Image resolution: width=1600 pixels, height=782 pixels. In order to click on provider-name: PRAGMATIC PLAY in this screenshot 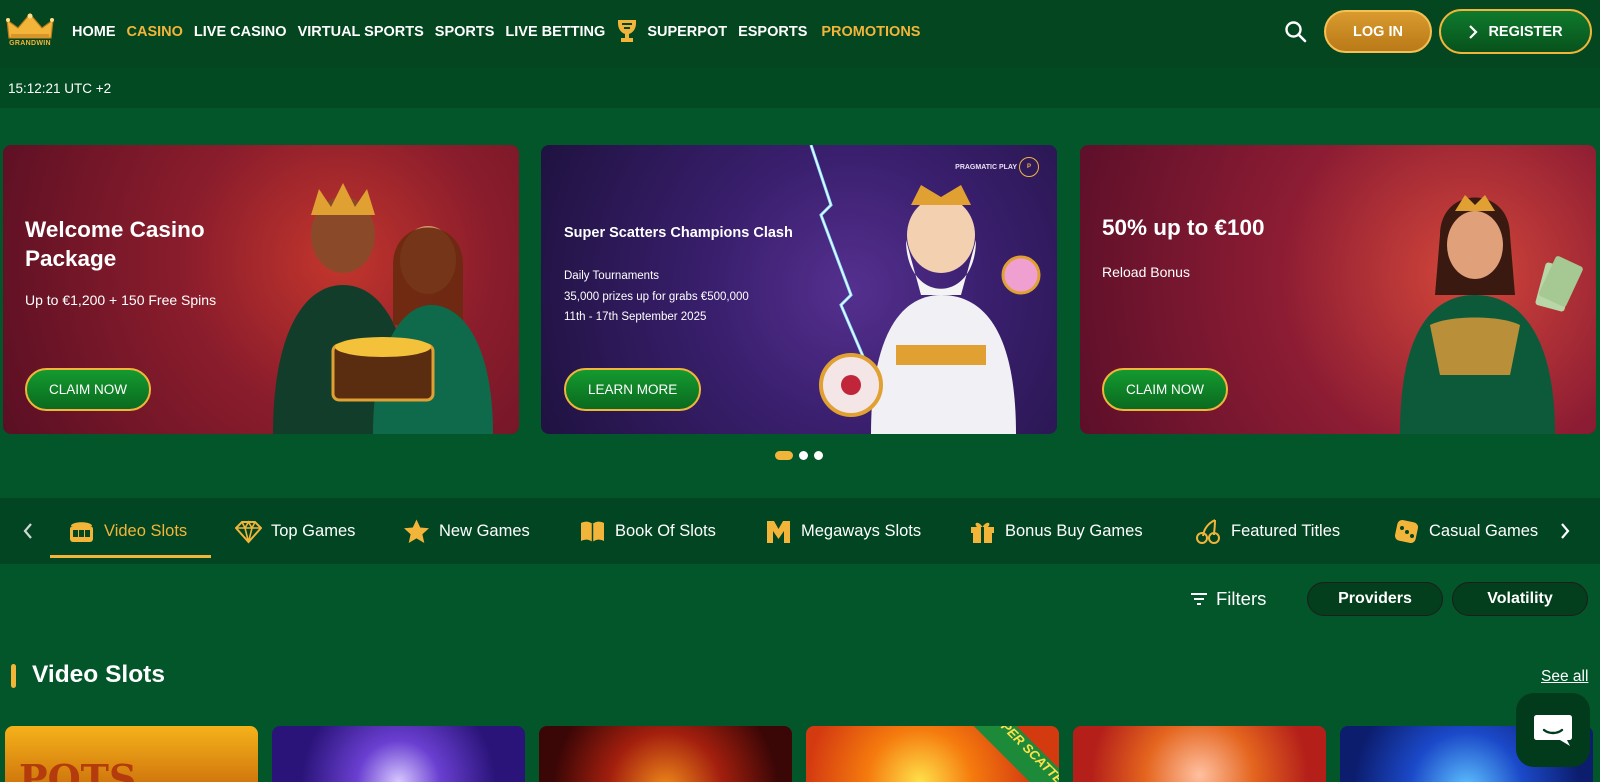, I will do `click(986, 167)`.